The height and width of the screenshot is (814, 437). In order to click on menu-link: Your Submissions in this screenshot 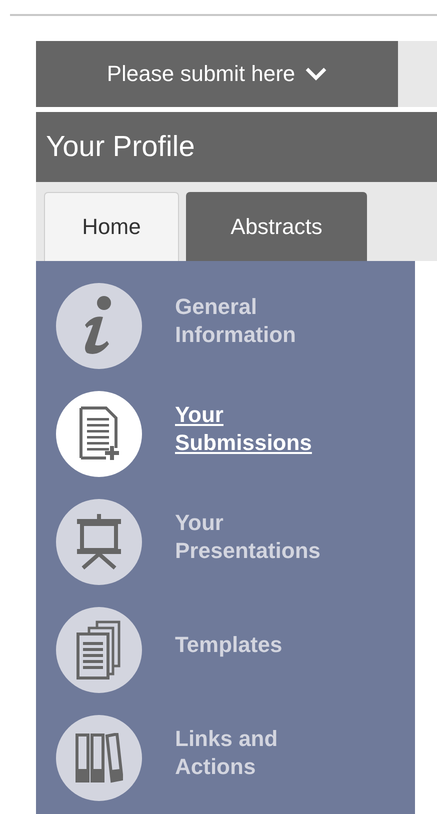, I will do `click(255, 428)`.